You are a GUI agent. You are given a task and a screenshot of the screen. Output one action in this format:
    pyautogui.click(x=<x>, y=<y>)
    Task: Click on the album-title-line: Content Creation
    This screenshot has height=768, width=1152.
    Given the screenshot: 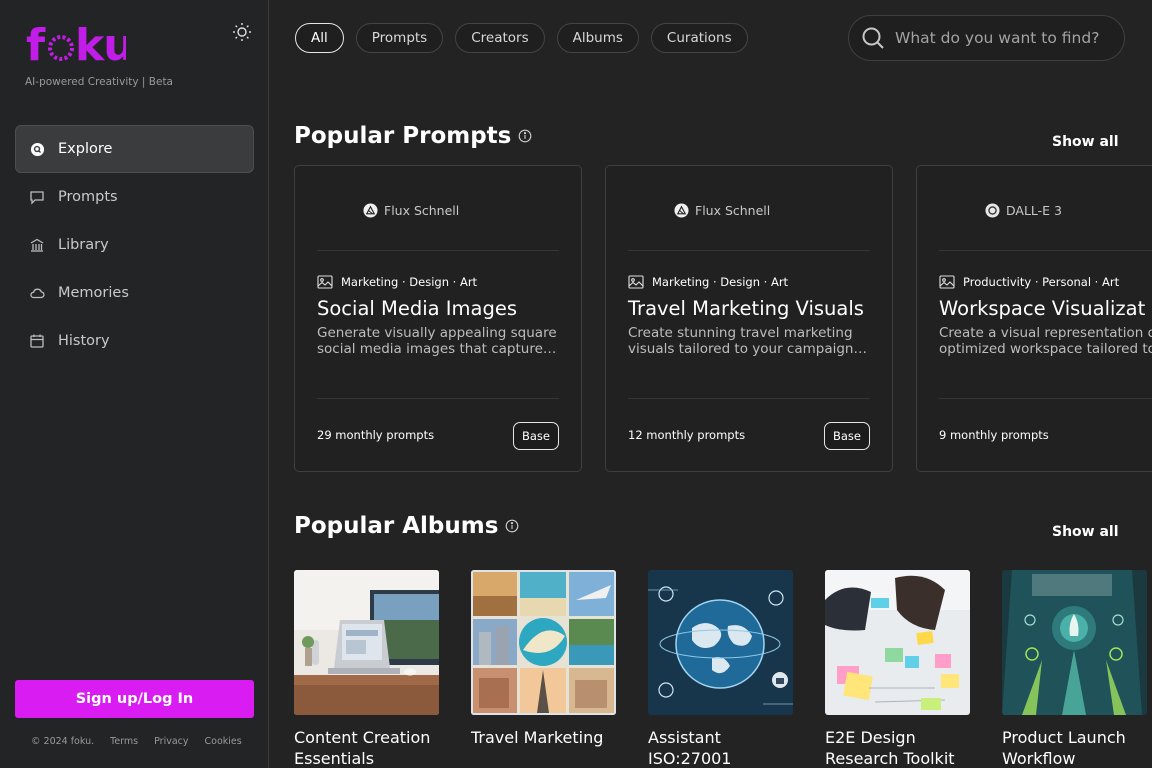 What is the action you would take?
    pyautogui.click(x=362, y=737)
    